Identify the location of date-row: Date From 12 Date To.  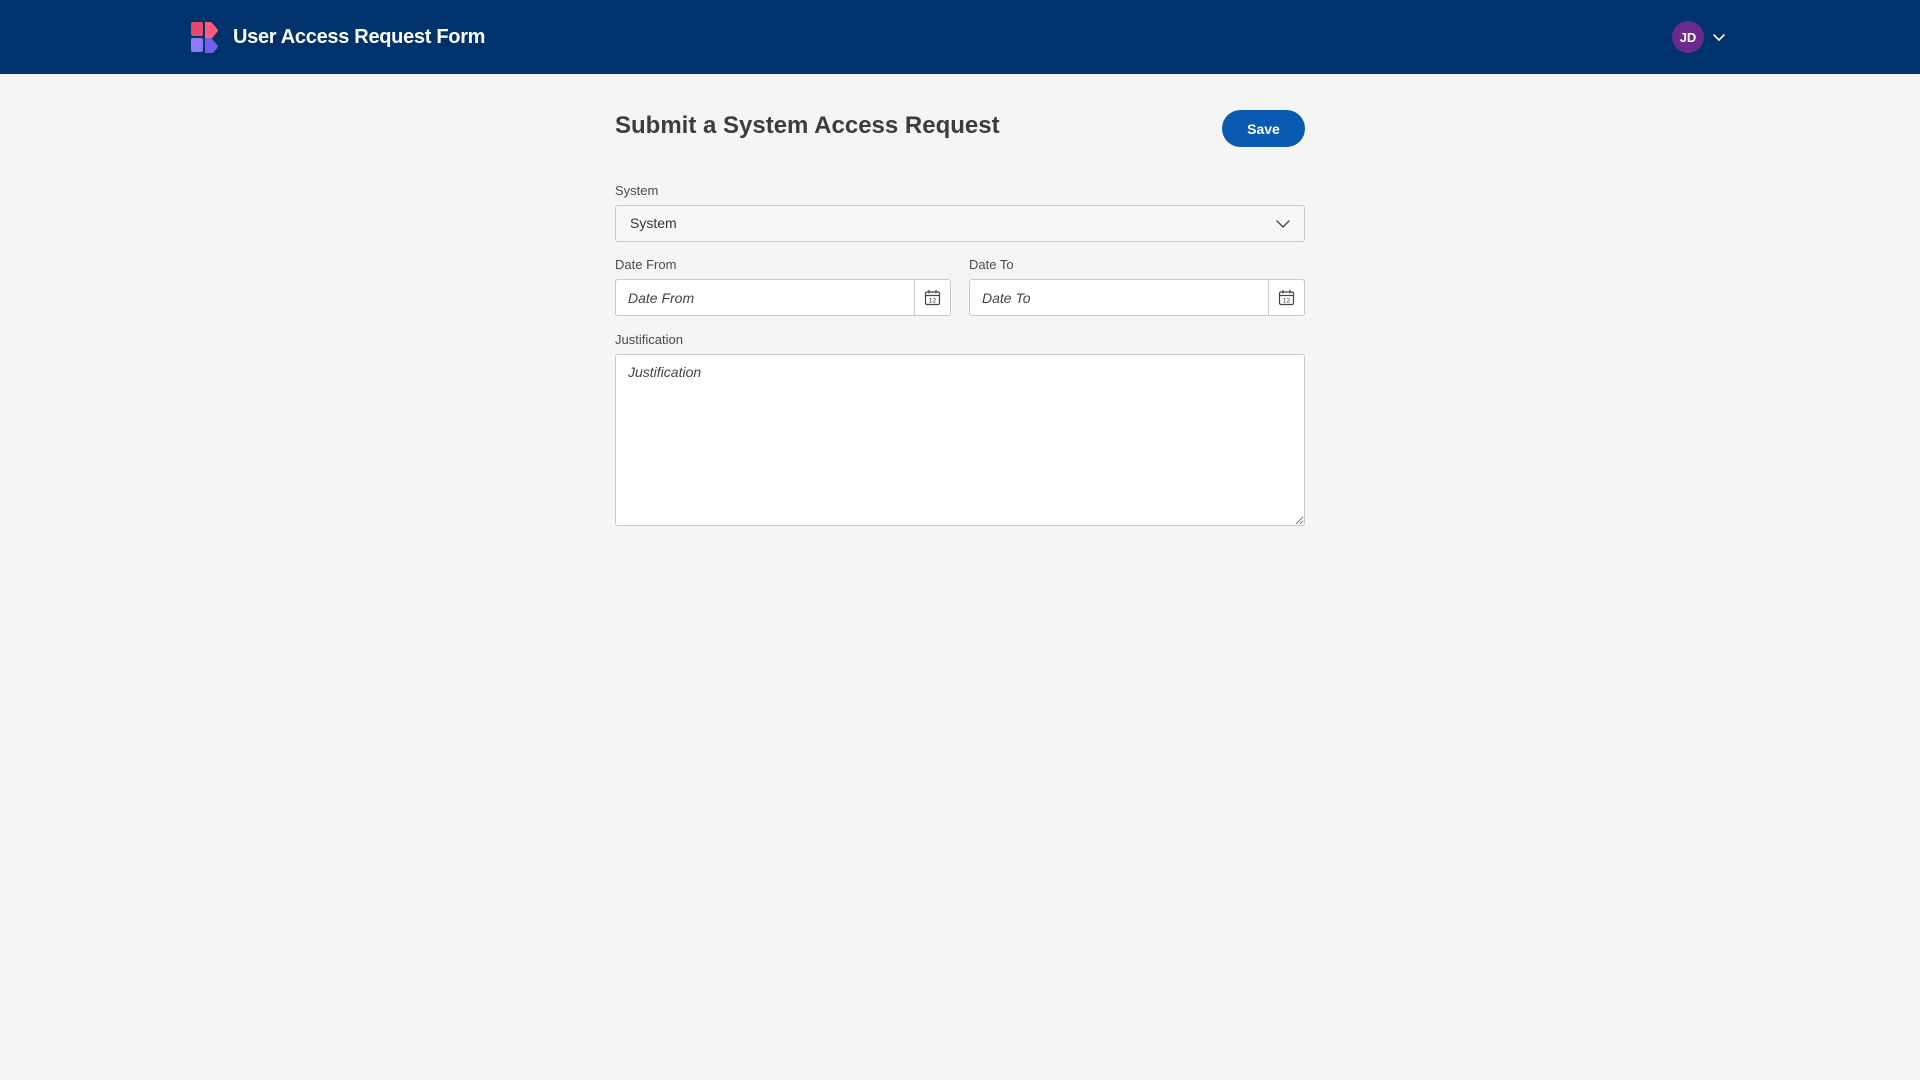
(960, 286).